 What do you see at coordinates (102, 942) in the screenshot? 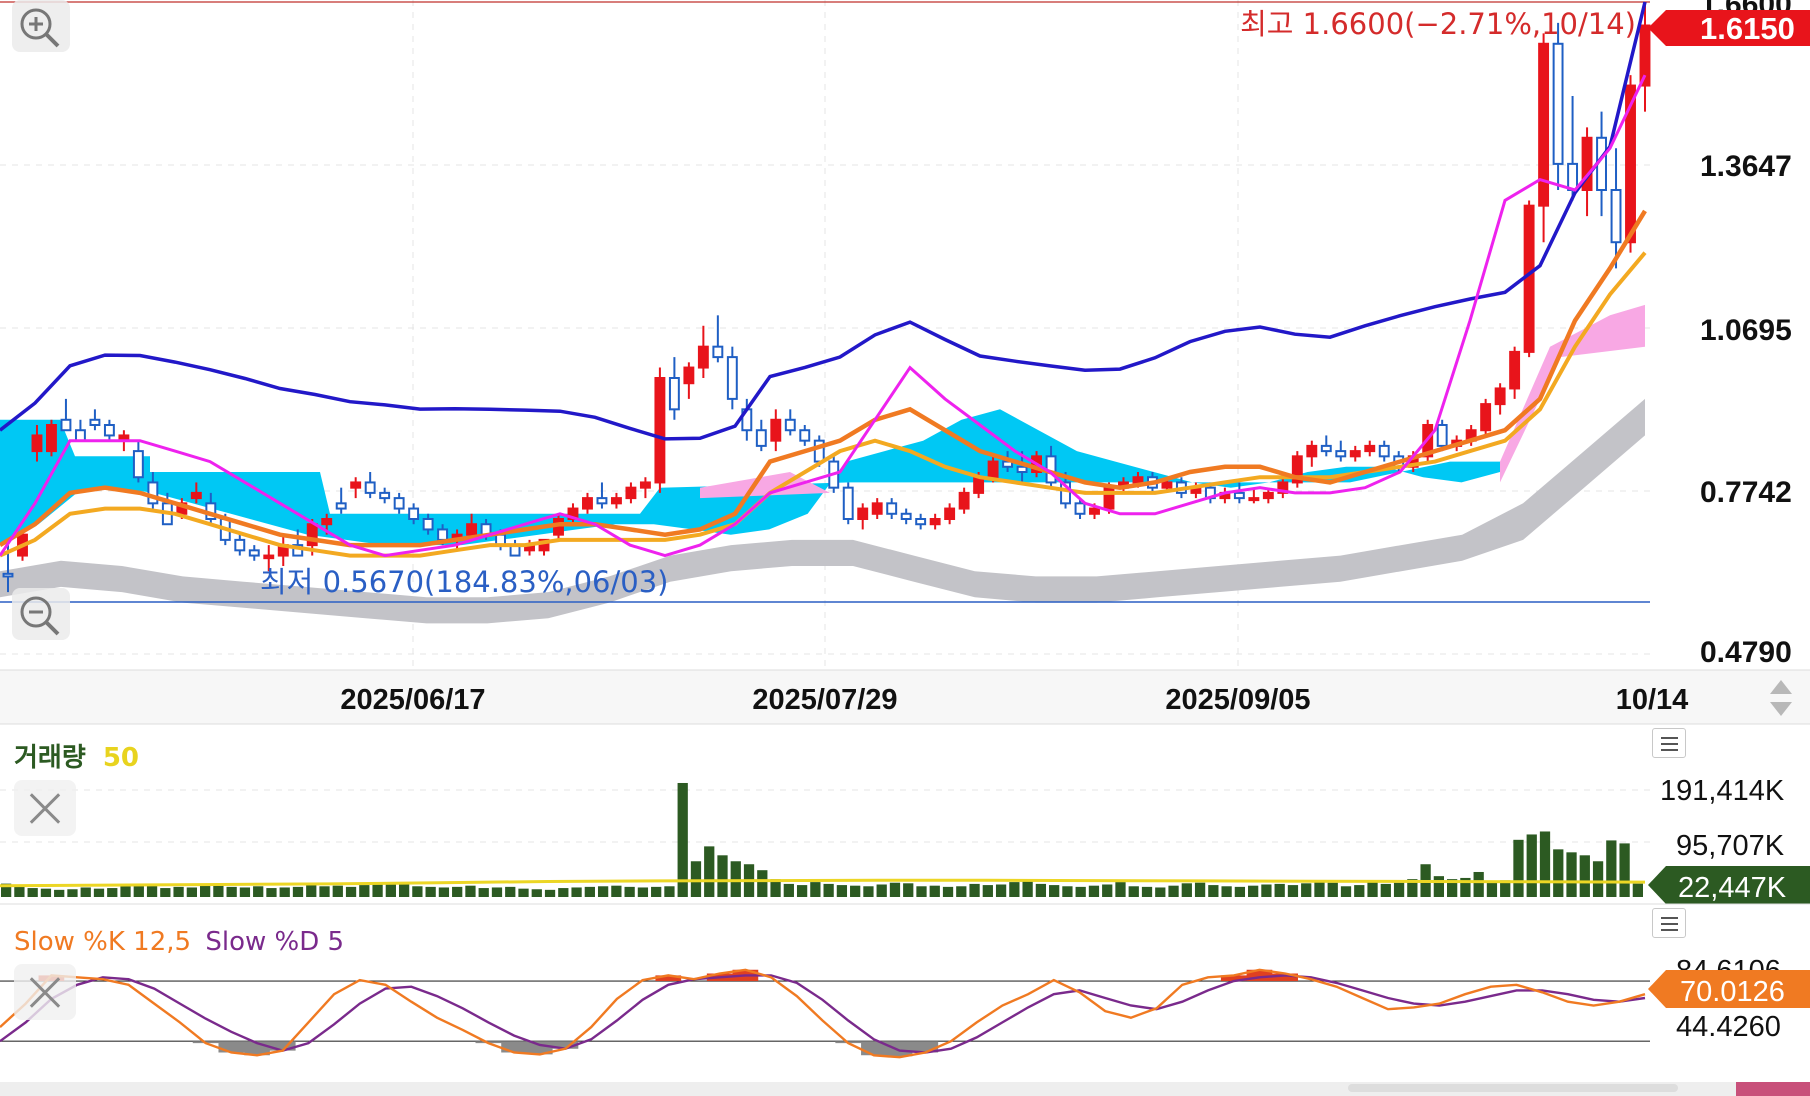
I see `slow-k-title: Slow %K 12,5` at bounding box center [102, 942].